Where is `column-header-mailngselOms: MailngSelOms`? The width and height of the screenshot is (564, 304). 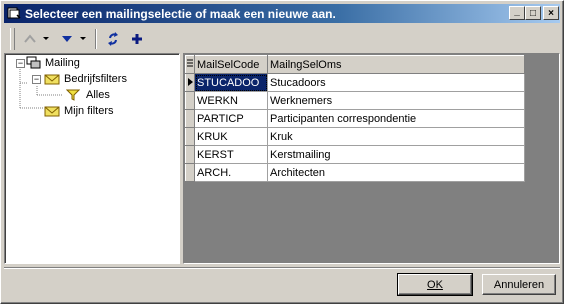 column-header-mailngselOms: MailngSelOms is located at coordinates (396, 64).